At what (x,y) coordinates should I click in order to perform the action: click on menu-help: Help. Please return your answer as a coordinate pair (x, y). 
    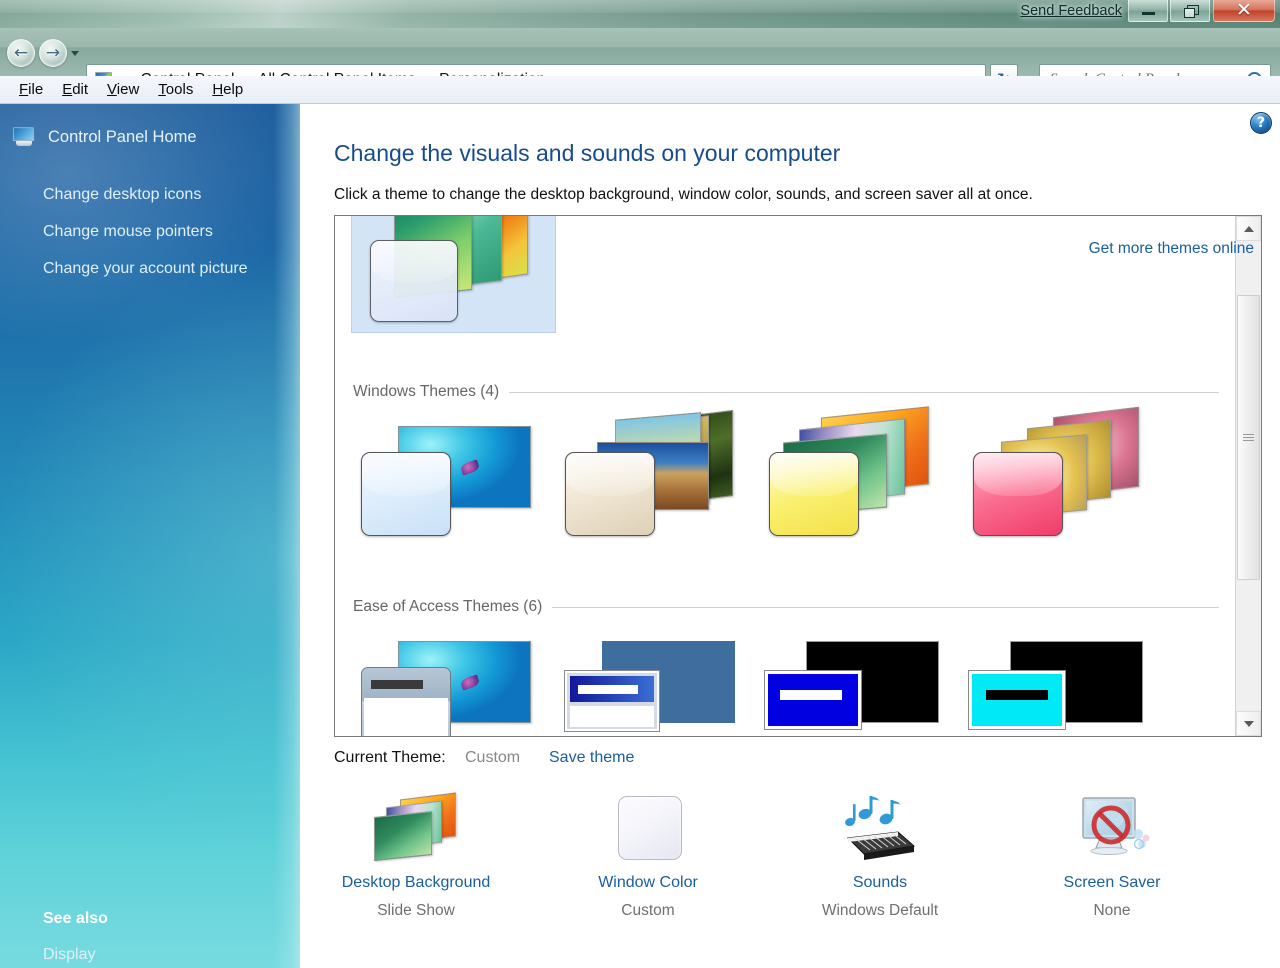
    Looking at the image, I should click on (227, 89).